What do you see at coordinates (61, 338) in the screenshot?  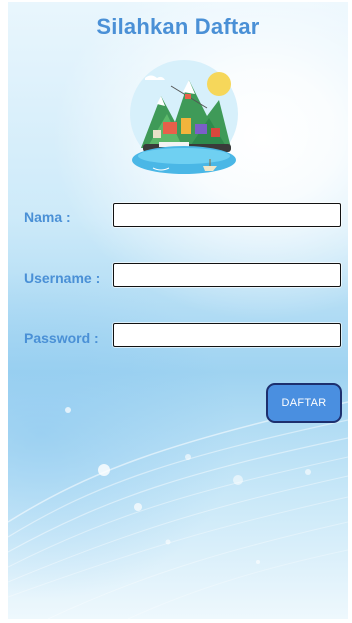 I see `password-label: Password :` at bounding box center [61, 338].